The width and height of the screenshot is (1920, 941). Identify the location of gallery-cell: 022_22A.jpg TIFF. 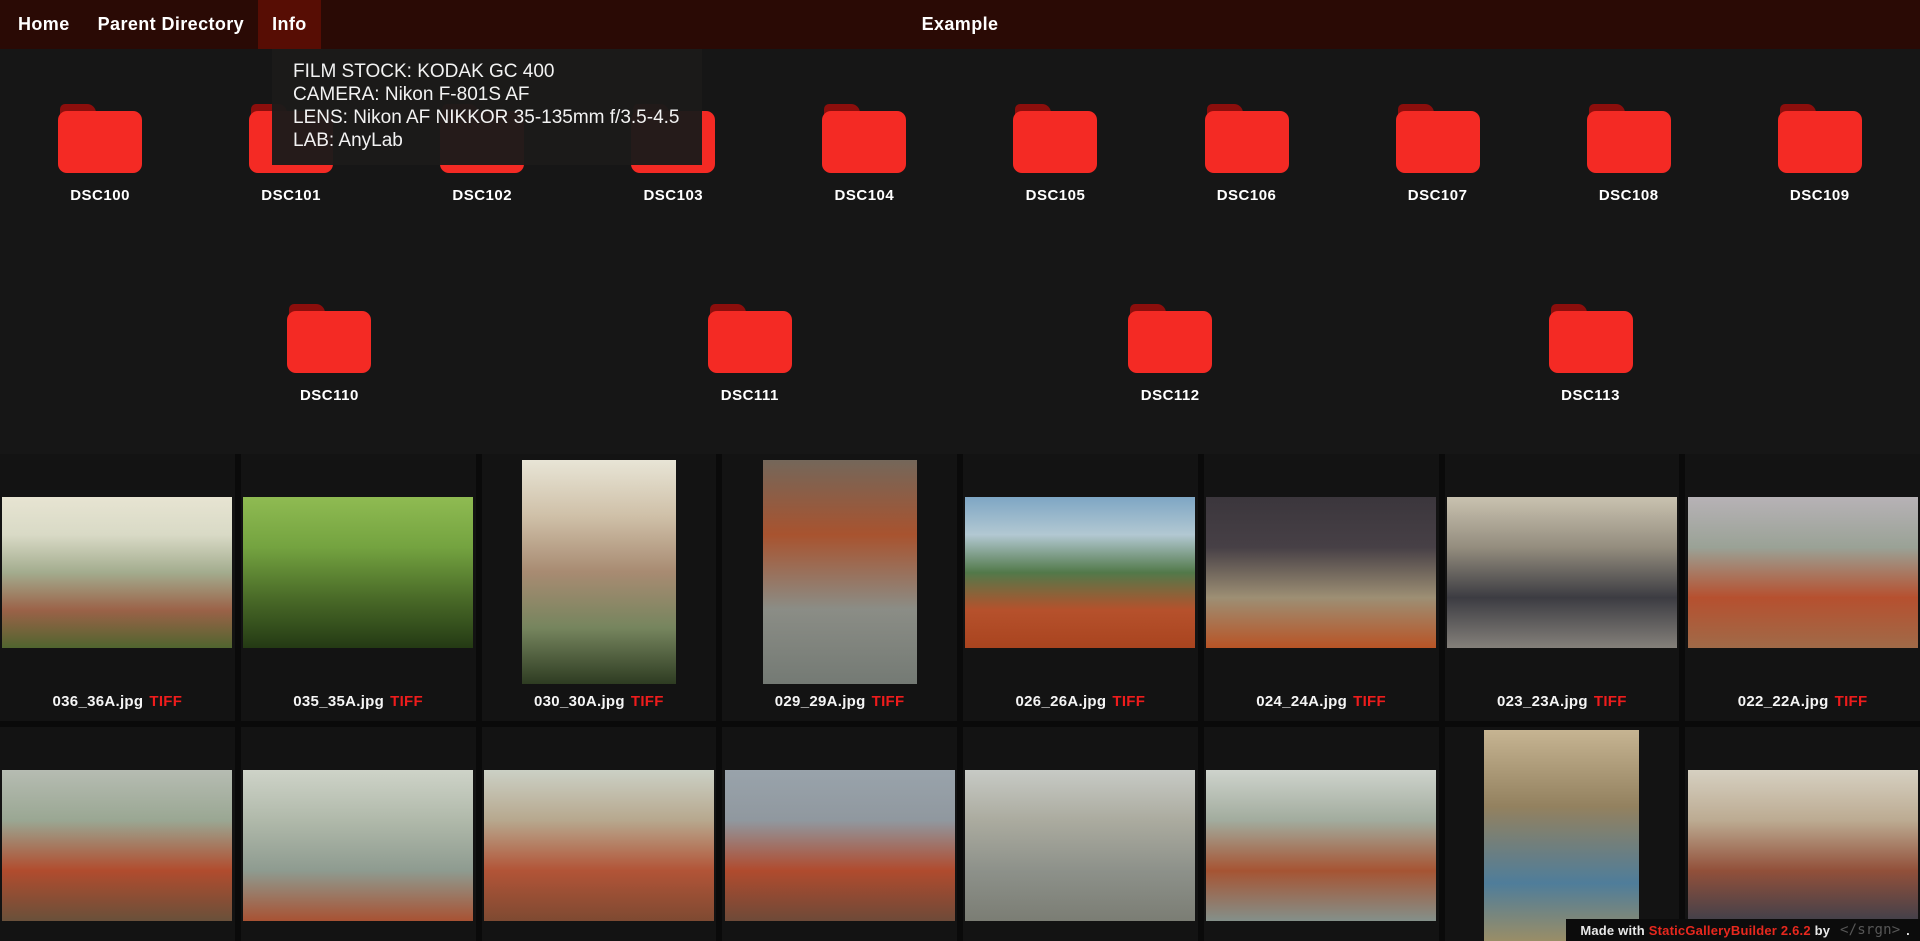
(1802, 587).